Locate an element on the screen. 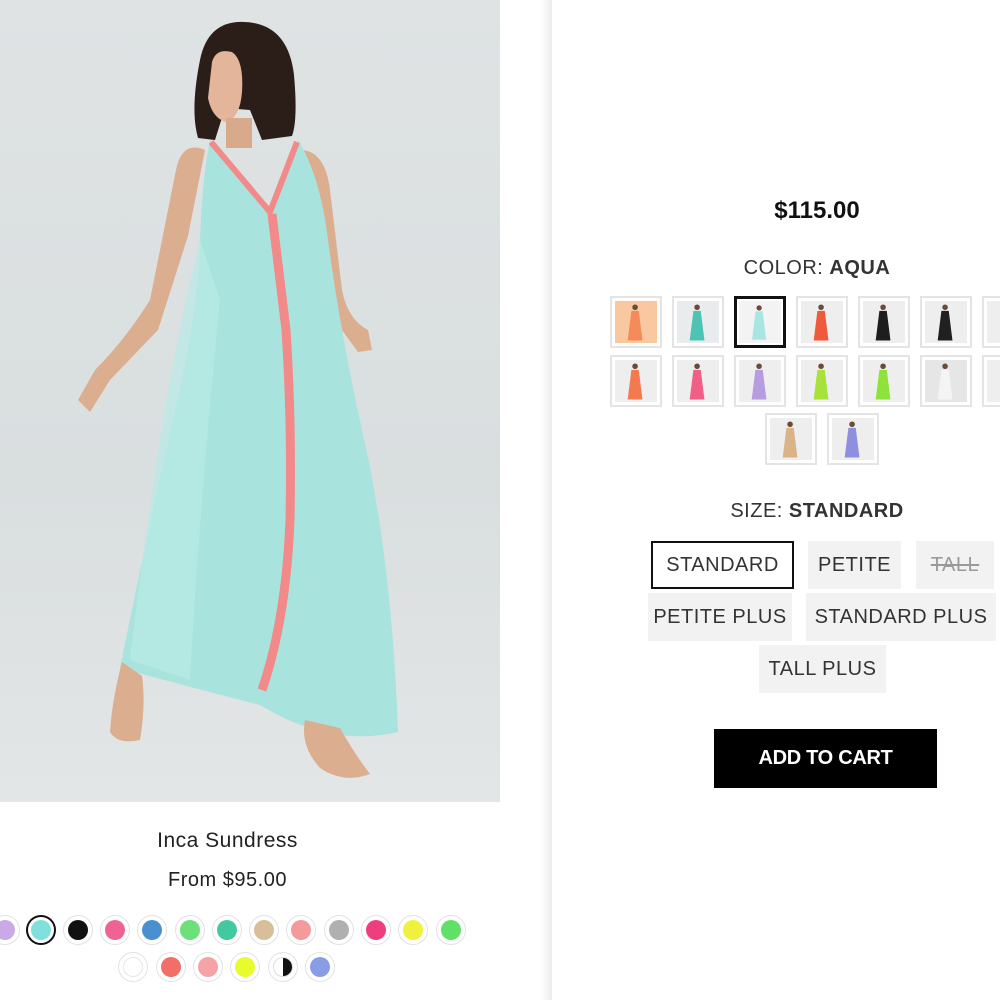 The image size is (1000, 1000). size-value: STANDARD is located at coordinates (846, 511).